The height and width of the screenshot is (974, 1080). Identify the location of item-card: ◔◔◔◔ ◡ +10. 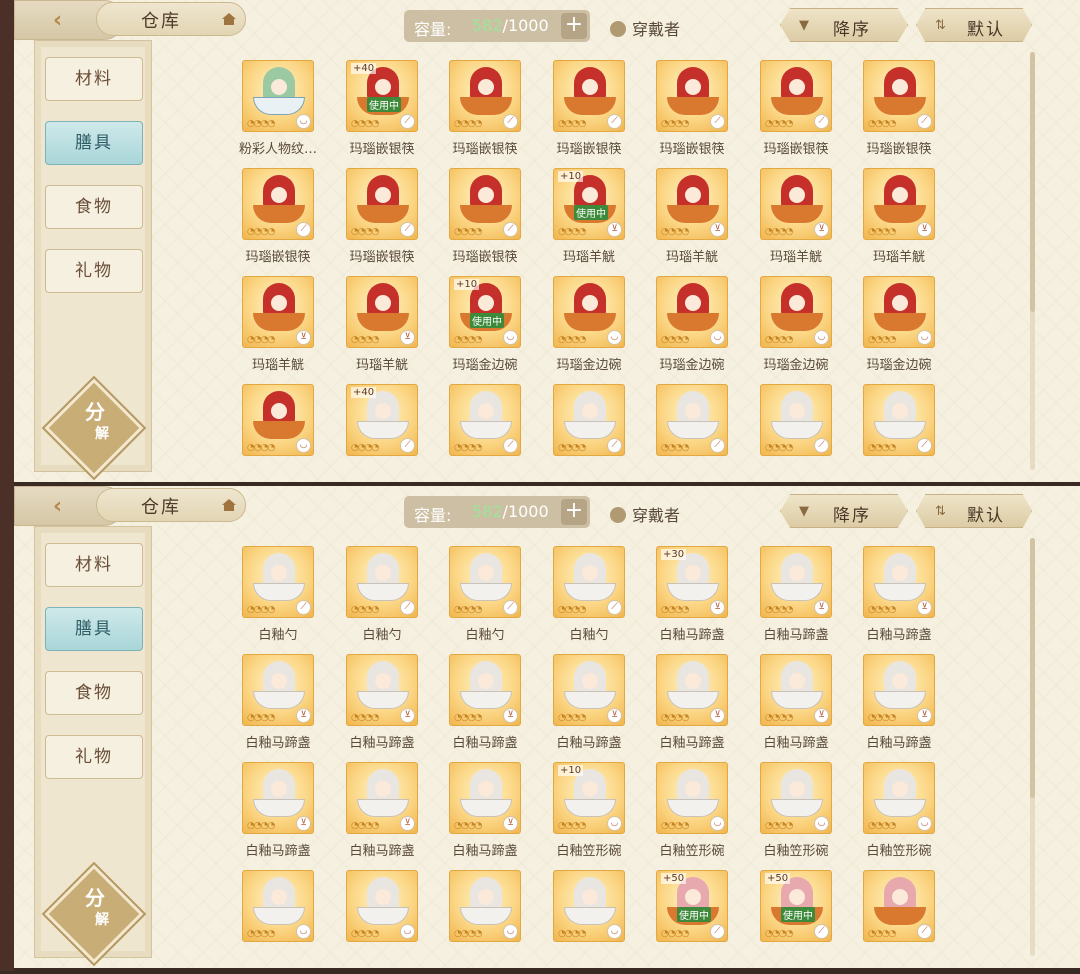
(589, 798).